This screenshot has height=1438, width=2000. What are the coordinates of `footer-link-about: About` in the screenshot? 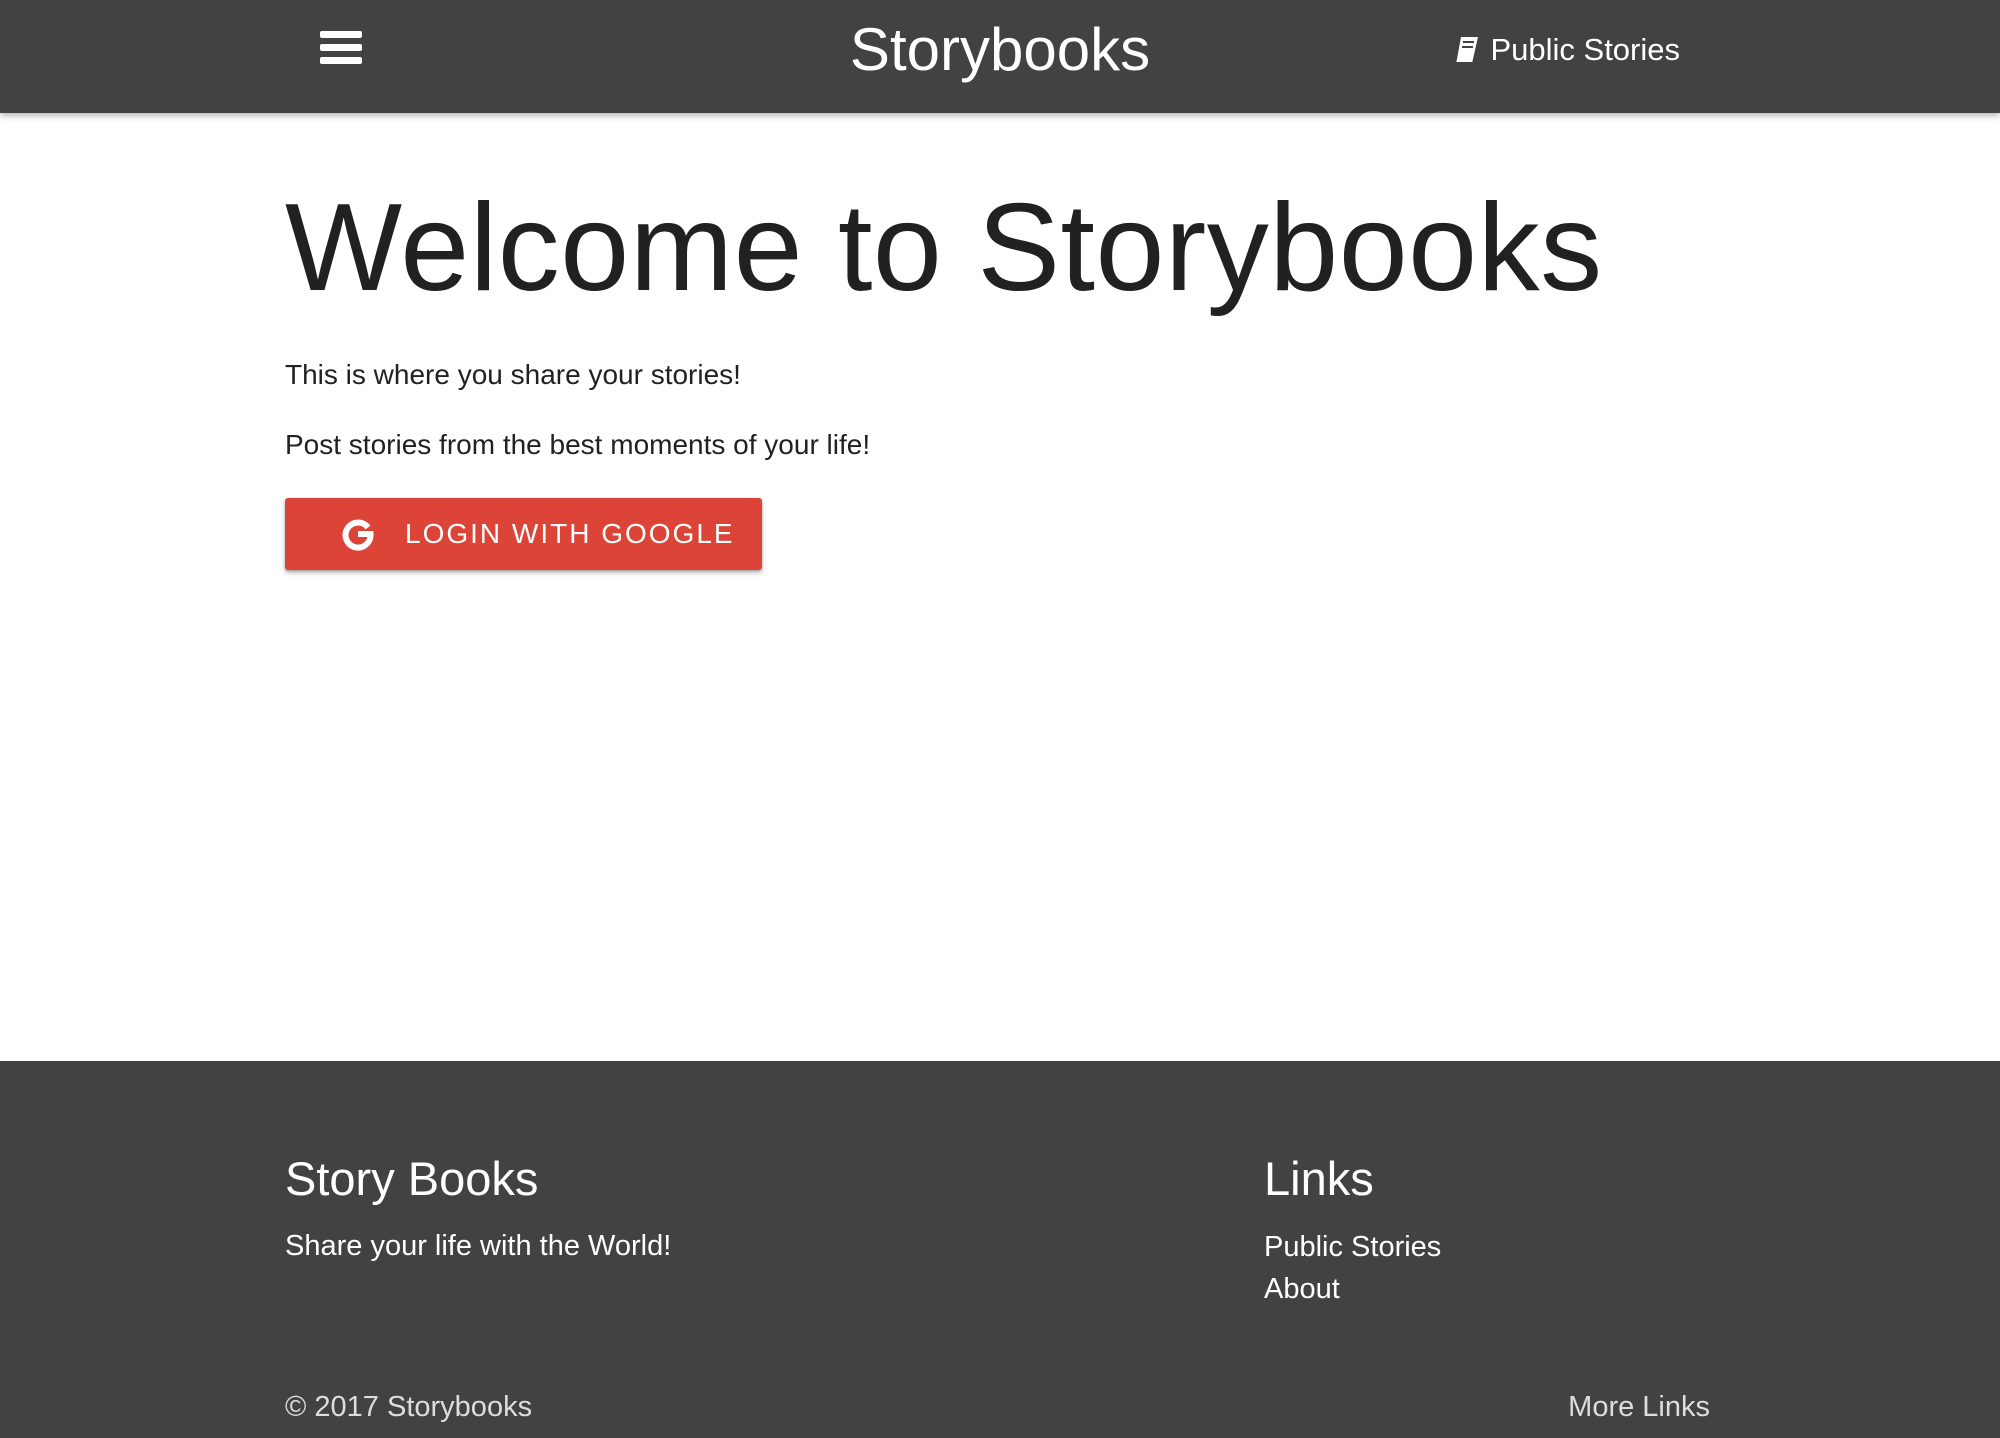 It's located at (1352, 1289).